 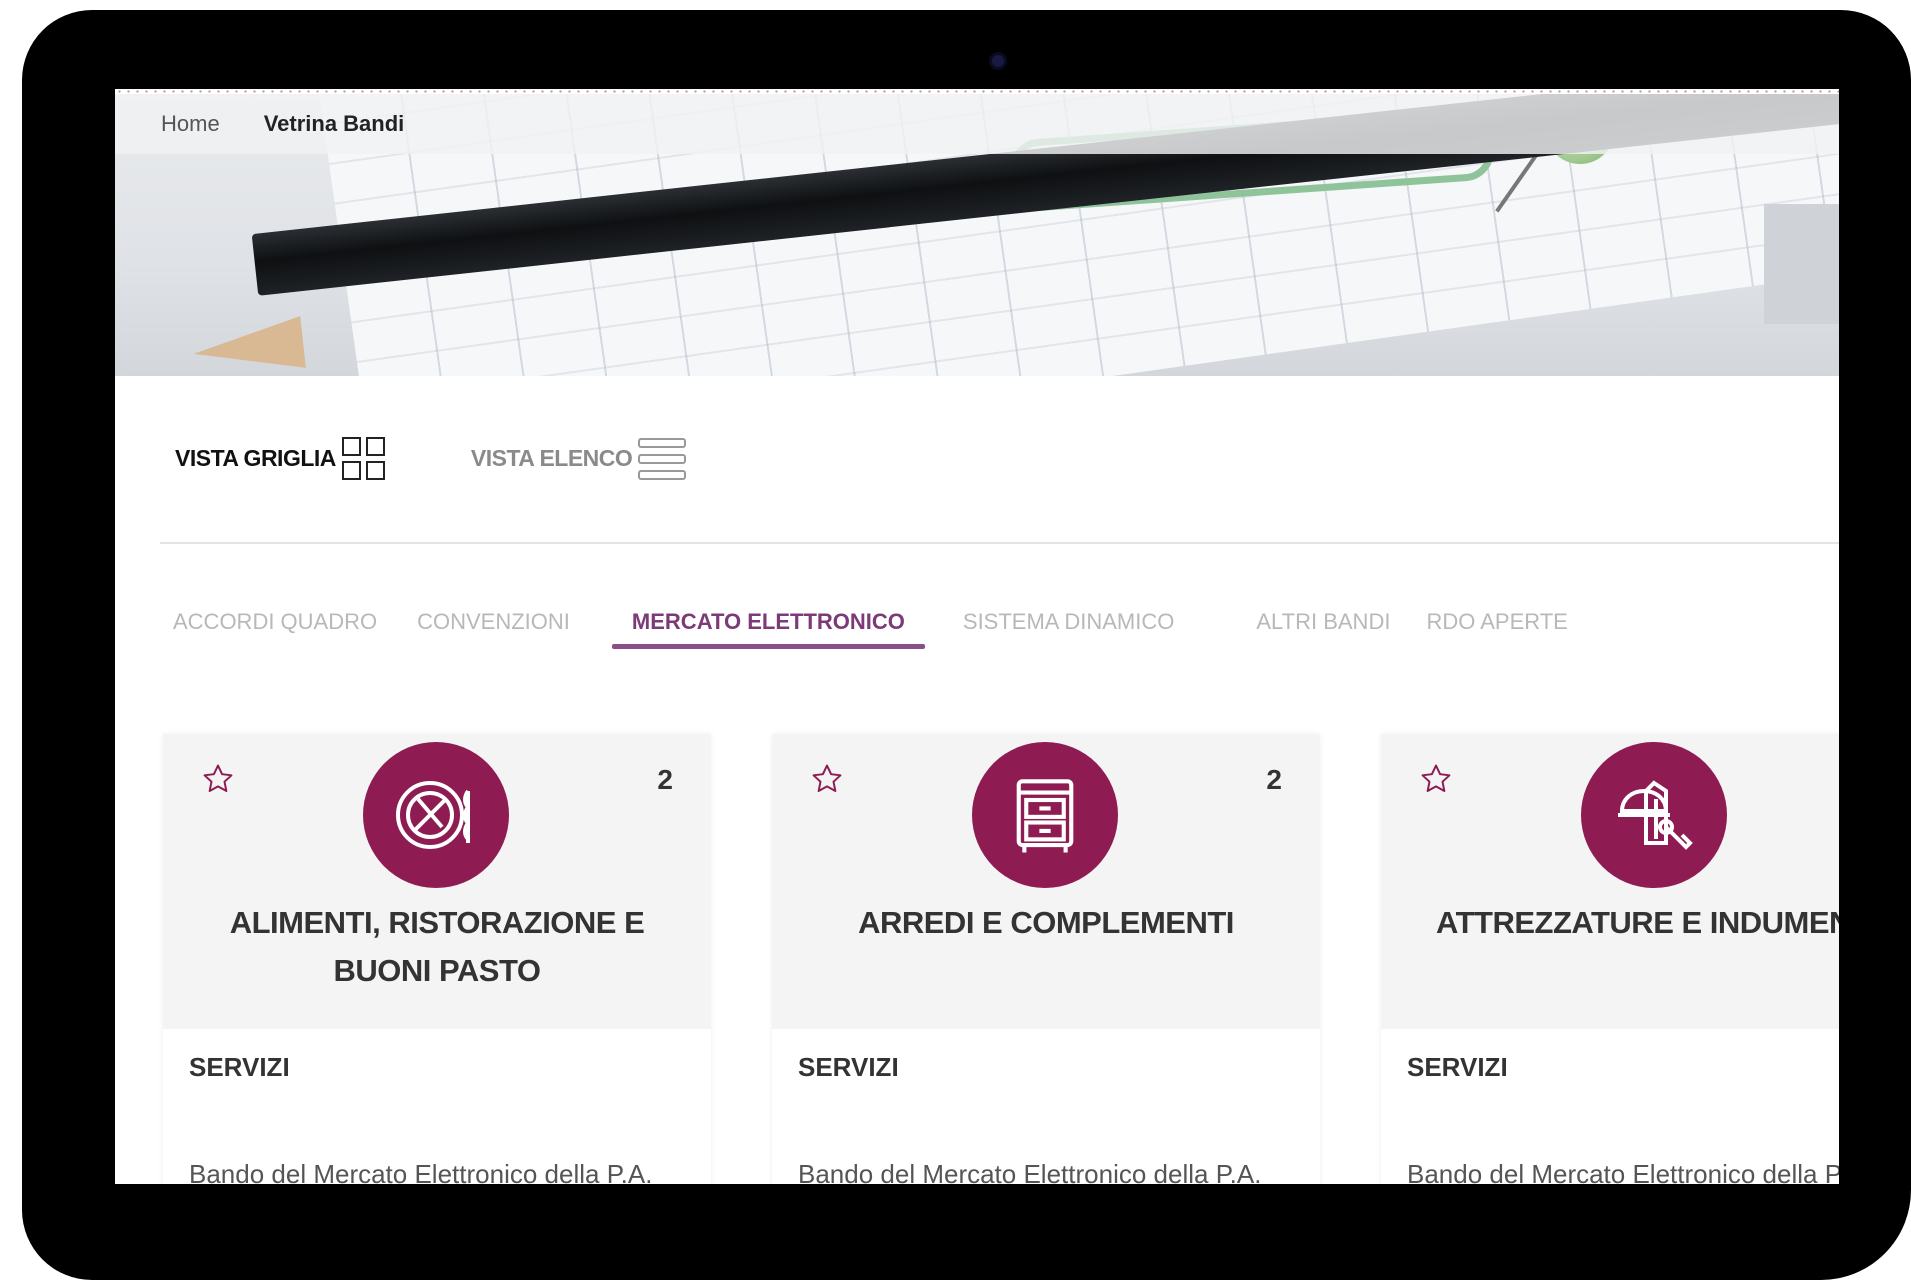 I want to click on breadcrumb-current: Vetrina Bandi, so click(x=334, y=123).